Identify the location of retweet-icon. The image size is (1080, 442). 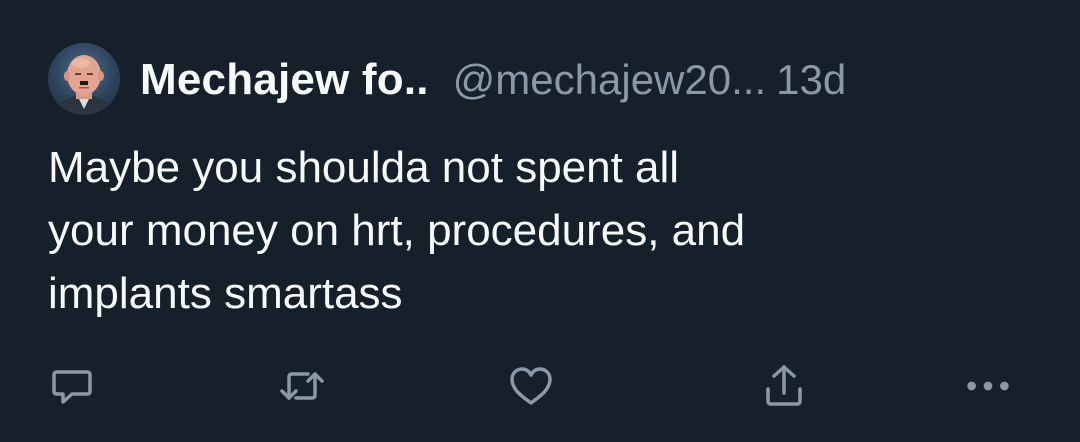
(302, 386).